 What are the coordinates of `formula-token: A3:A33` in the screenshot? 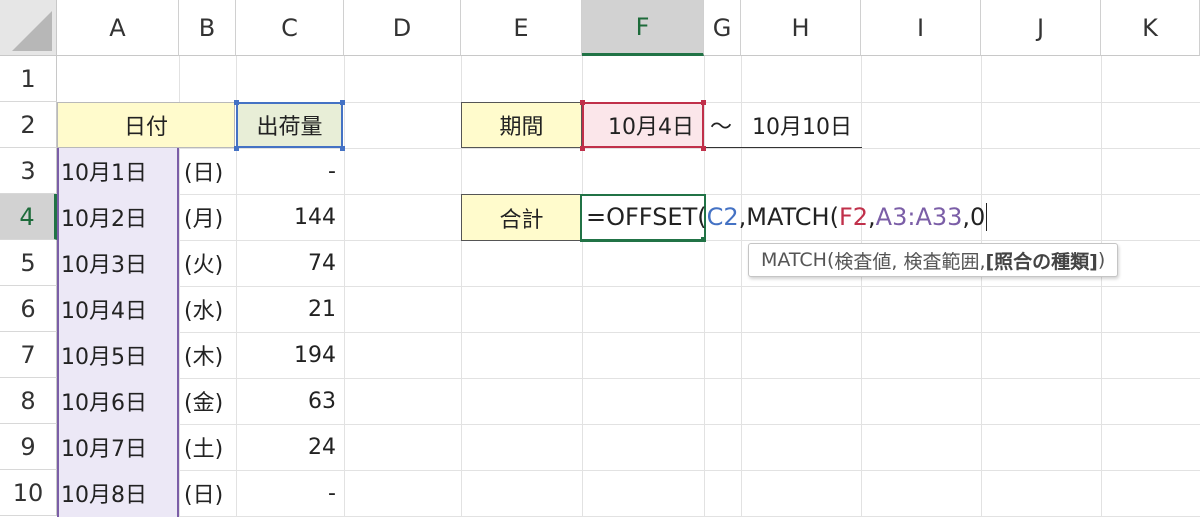 It's located at (919, 217).